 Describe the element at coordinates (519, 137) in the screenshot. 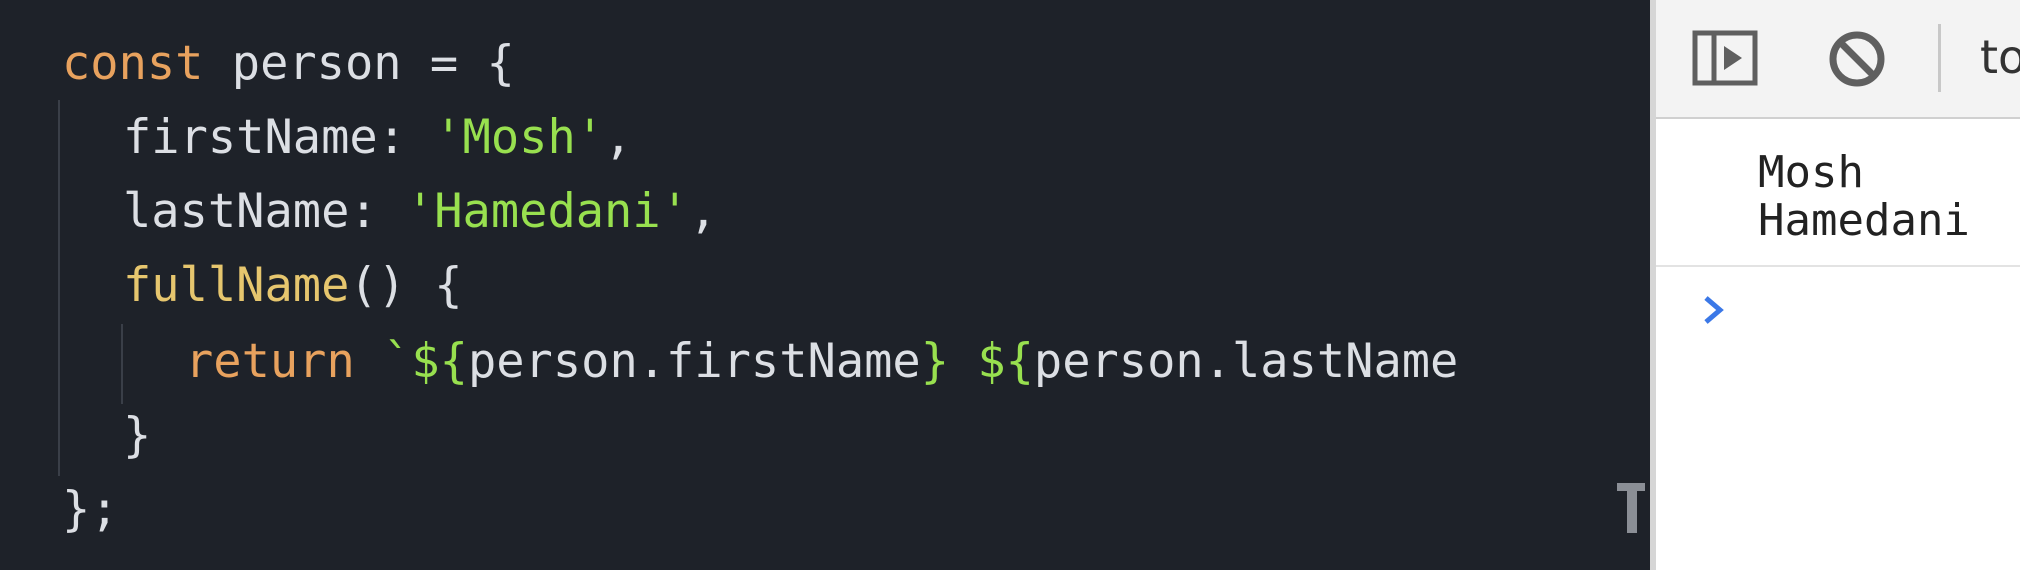

I see `string-literal: 'Mosh'` at that location.